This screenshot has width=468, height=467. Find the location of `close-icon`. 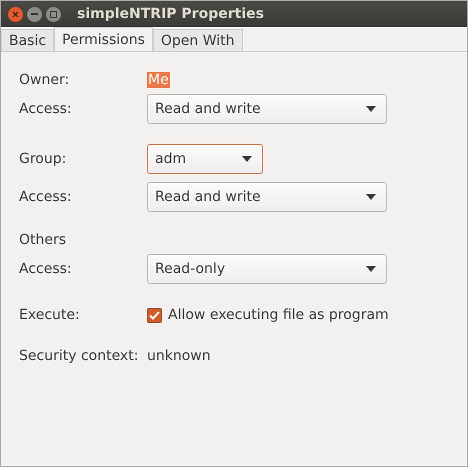

close-icon is located at coordinates (15, 14).